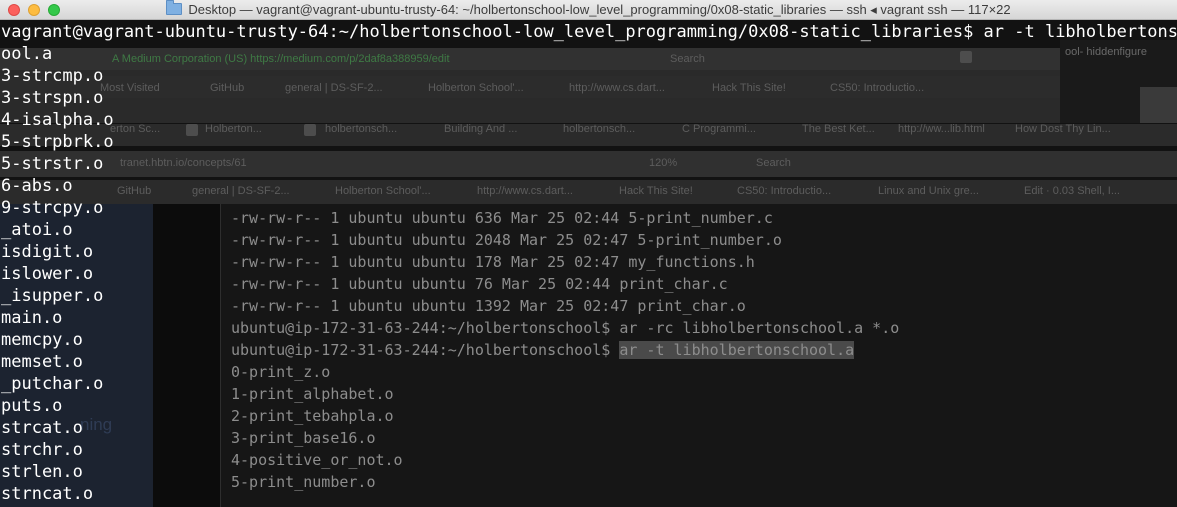  What do you see at coordinates (312, 394) in the screenshot?
I see `ghost-code-out-1: 1-print_alphabet.o` at bounding box center [312, 394].